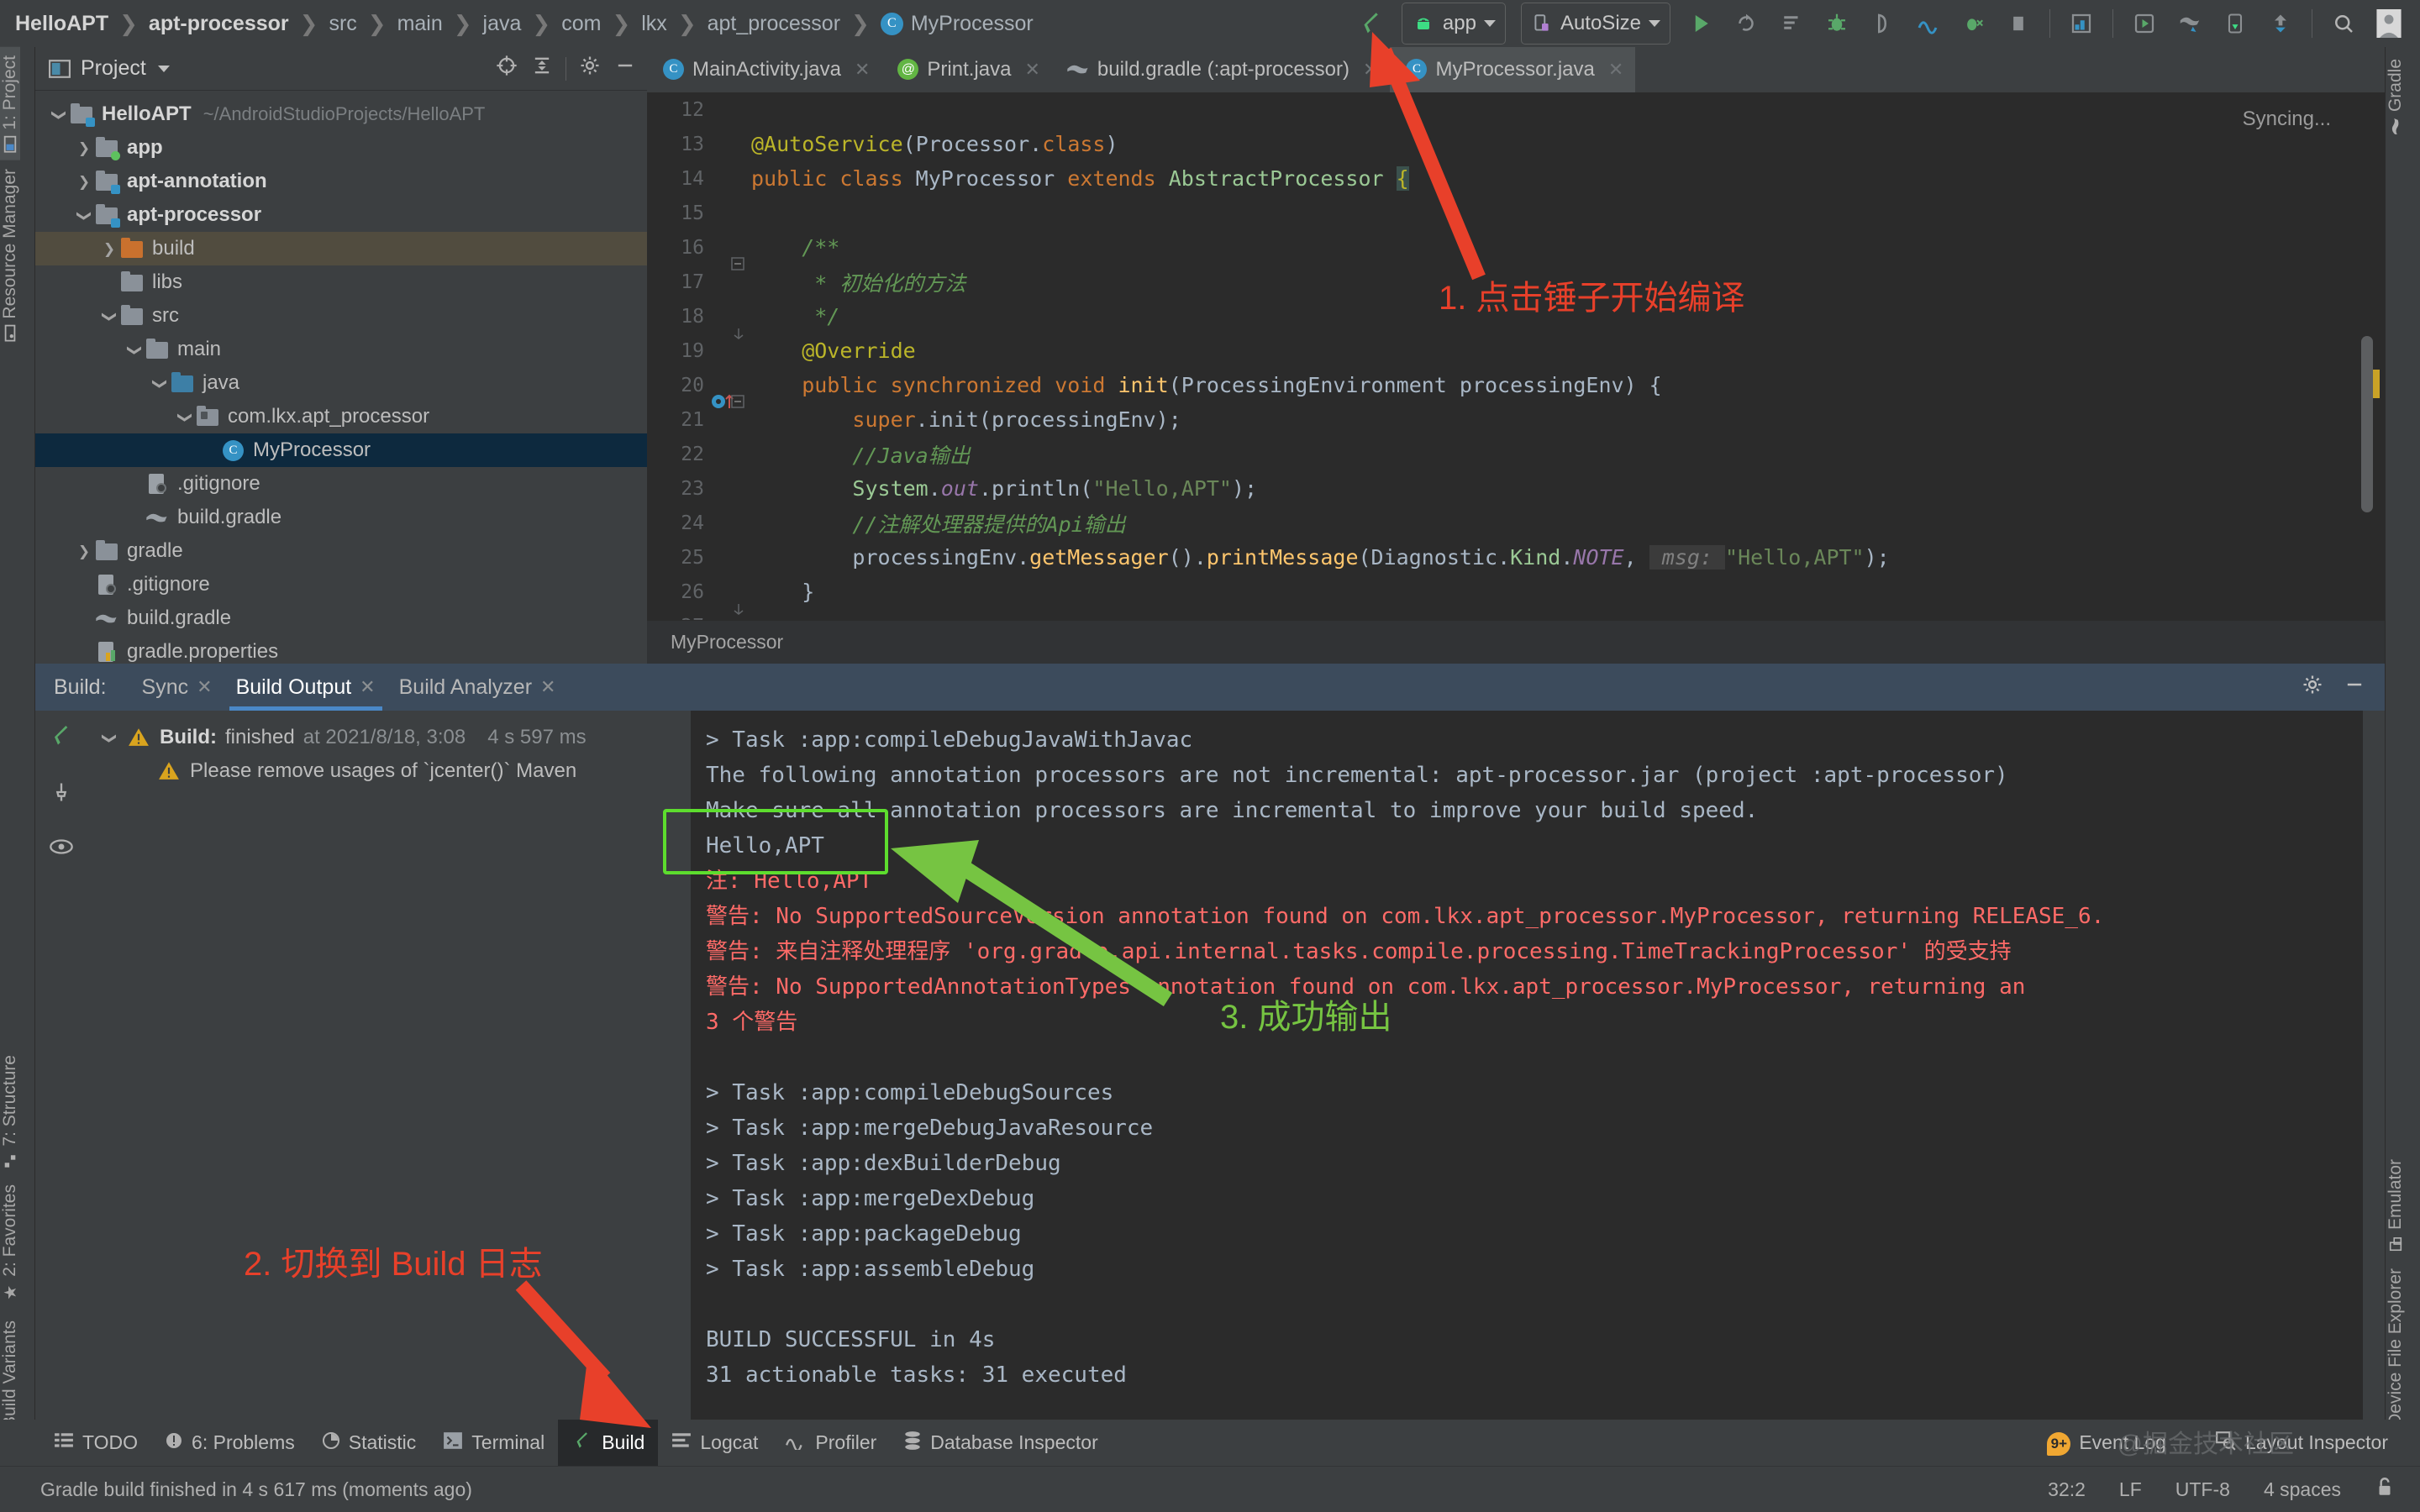  Describe the element at coordinates (2203, 1489) in the screenshot. I see `file-encoding: UTF-8` at that location.